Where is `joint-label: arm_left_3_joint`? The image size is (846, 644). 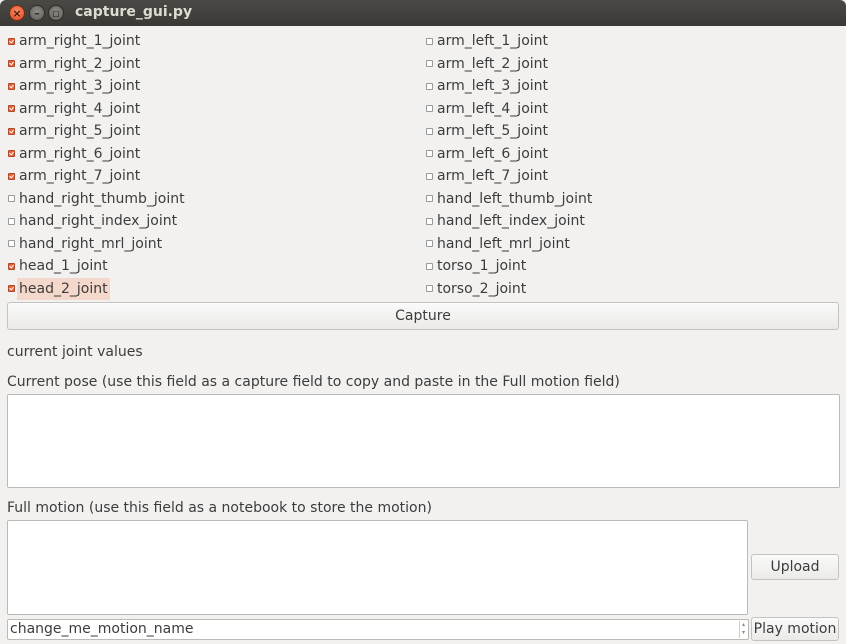
joint-label: arm_left_3_joint is located at coordinates (493, 86).